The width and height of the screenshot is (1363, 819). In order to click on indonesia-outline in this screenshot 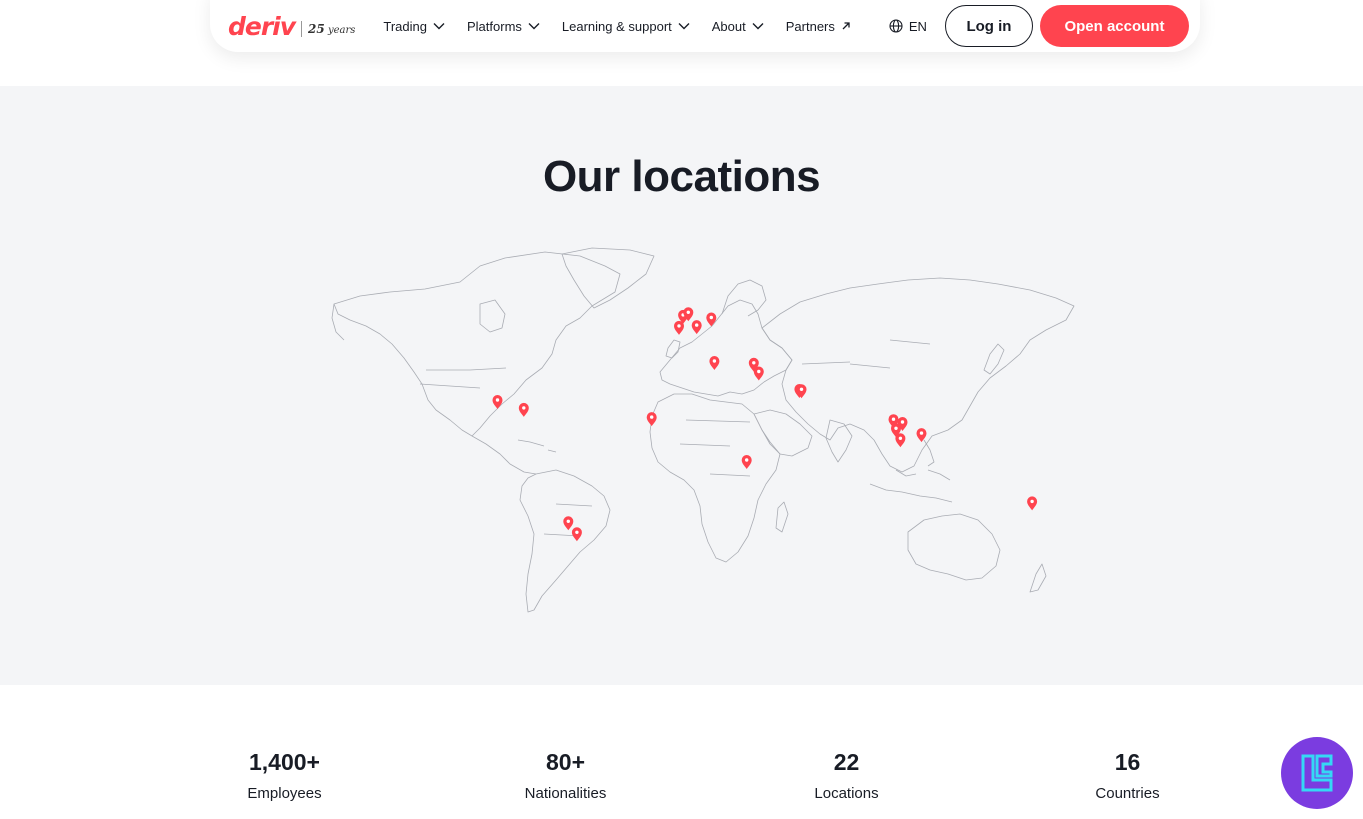, I will do `click(911, 486)`.